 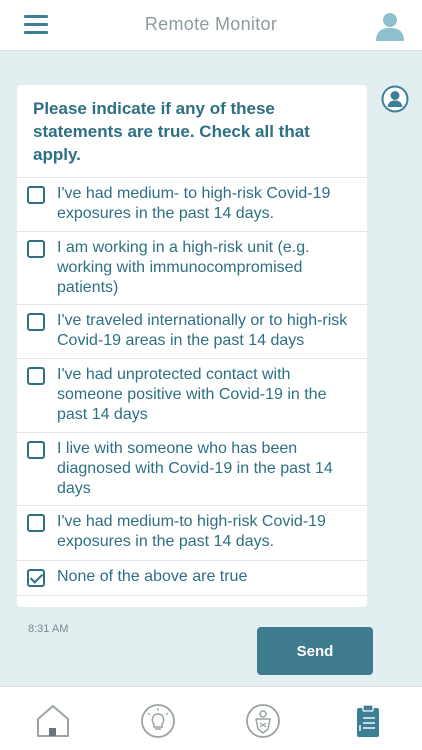 I want to click on message-timestamp: 8:31 AM, so click(x=48, y=629).